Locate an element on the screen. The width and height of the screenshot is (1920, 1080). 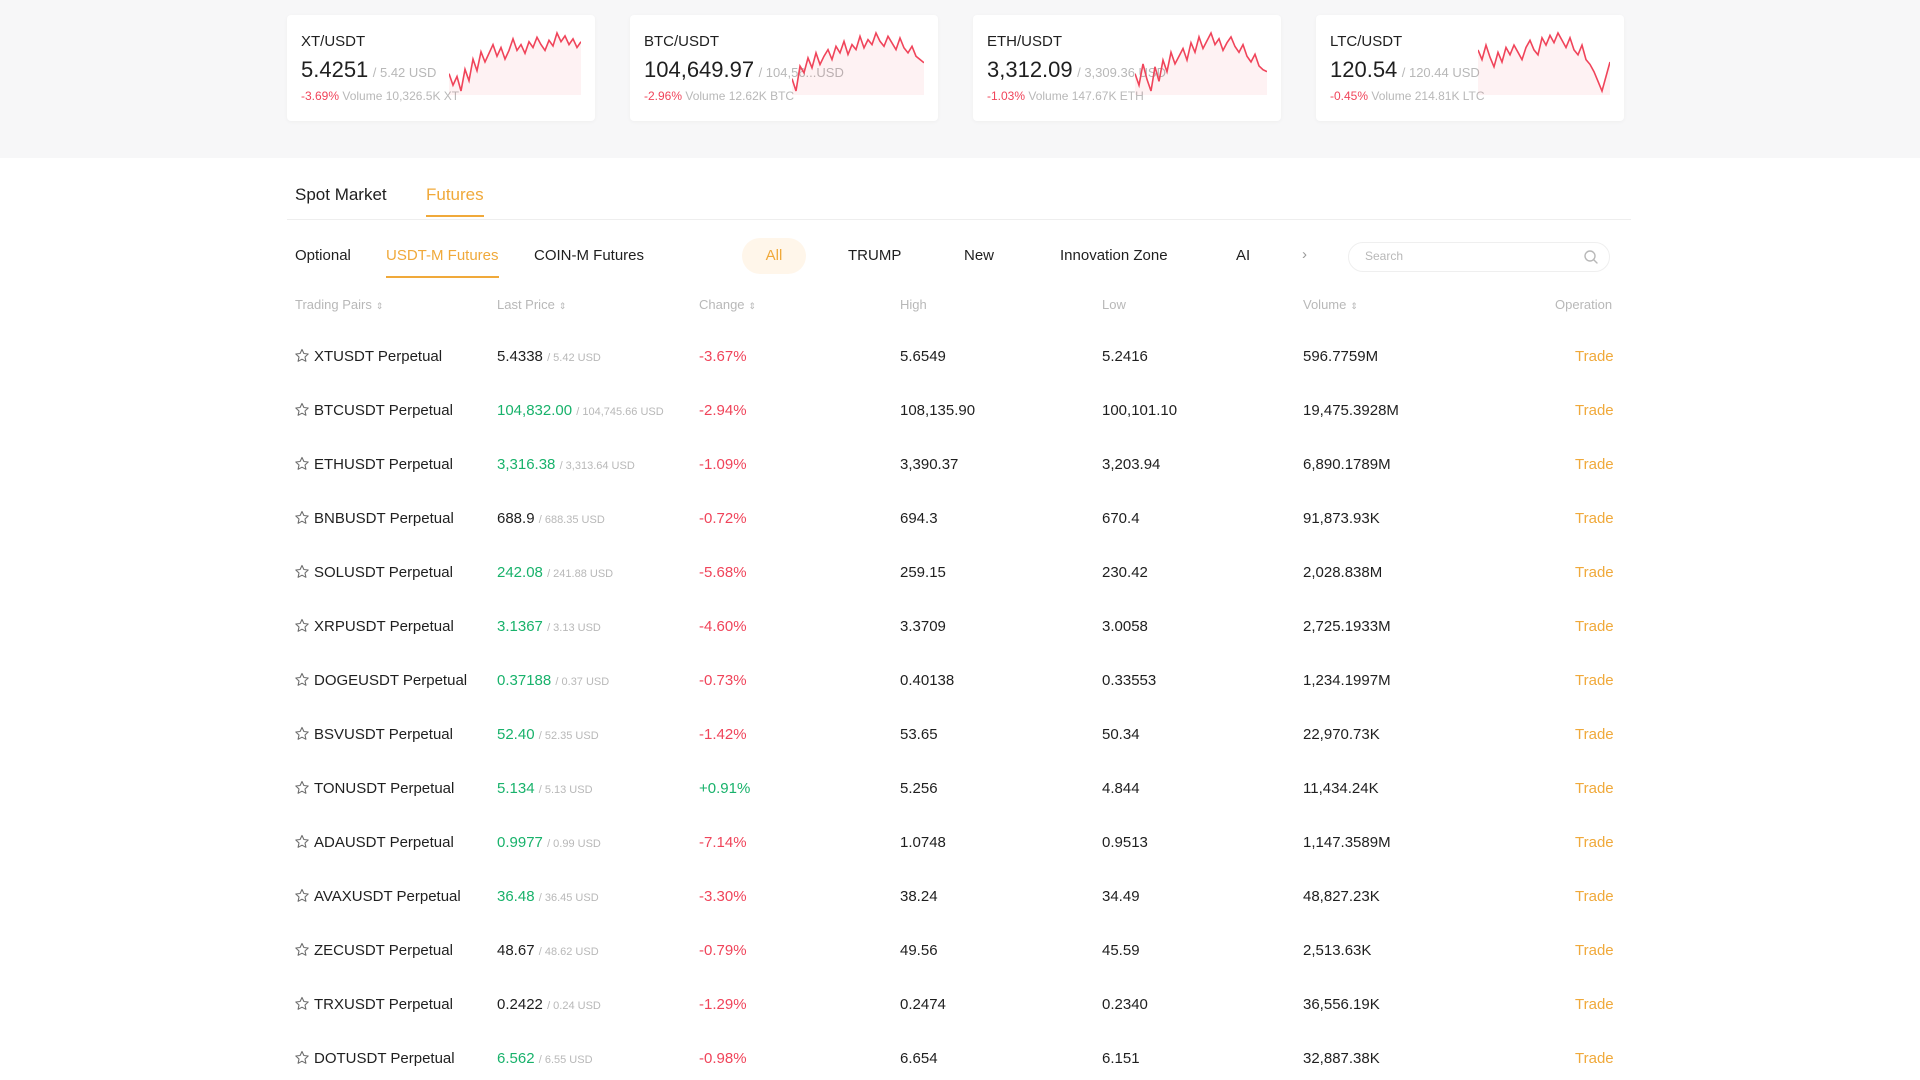
filter-new: New is located at coordinates (979, 255).